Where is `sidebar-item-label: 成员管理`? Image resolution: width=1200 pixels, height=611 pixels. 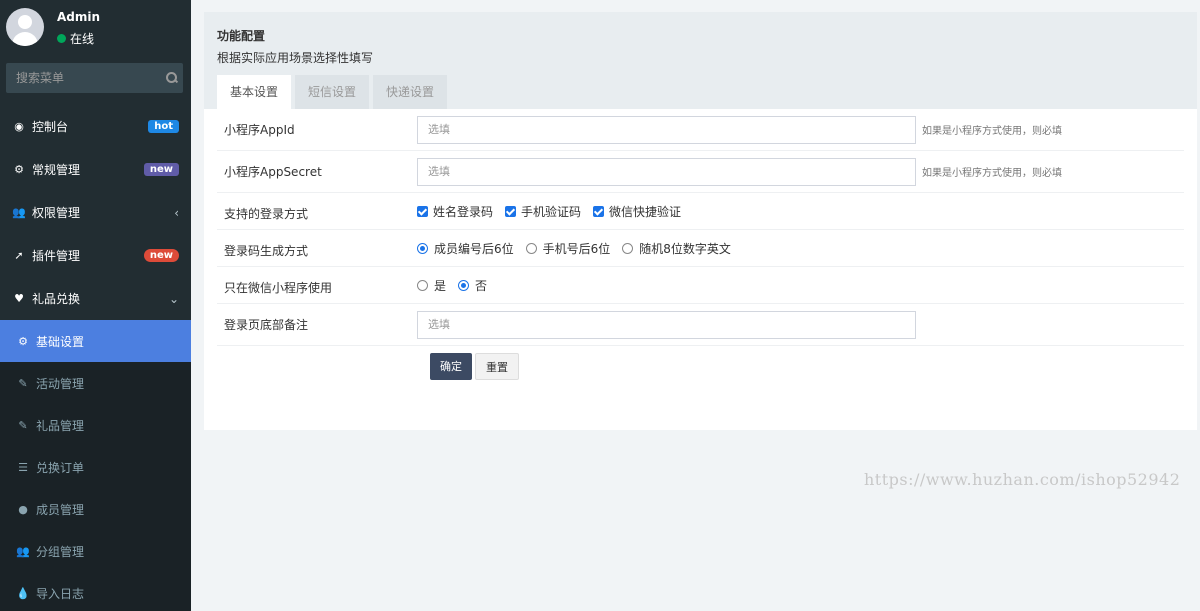 sidebar-item-label: 成员管理 is located at coordinates (60, 509).